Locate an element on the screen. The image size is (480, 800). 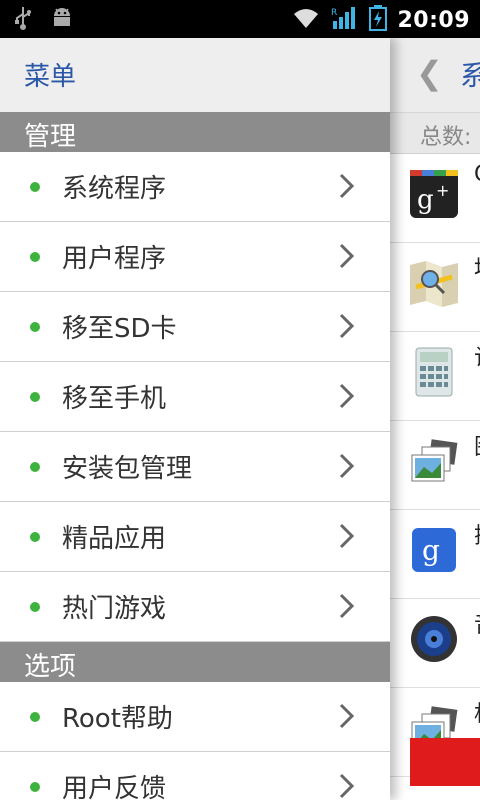
app-row: g 搜 is located at coordinates (435, 554).